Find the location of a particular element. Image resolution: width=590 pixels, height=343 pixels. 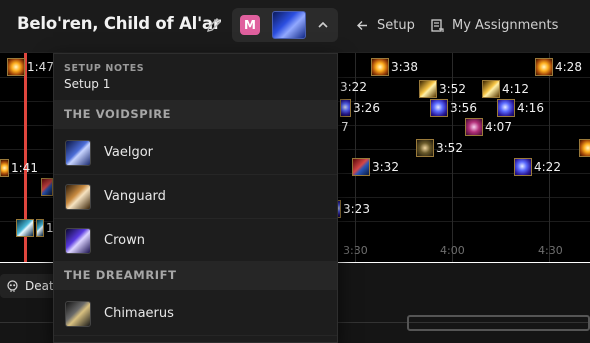

boss-item-vanguard: Vanguard is located at coordinates (195, 197).